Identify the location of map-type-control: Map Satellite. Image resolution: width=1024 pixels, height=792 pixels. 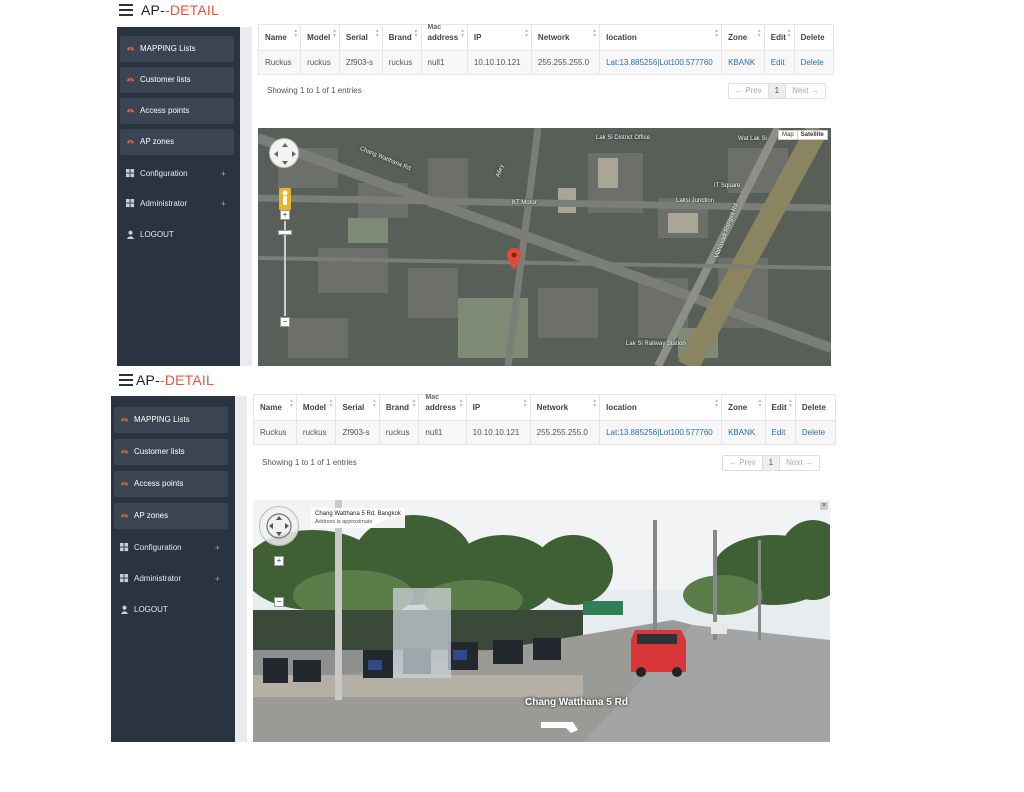
(803, 135).